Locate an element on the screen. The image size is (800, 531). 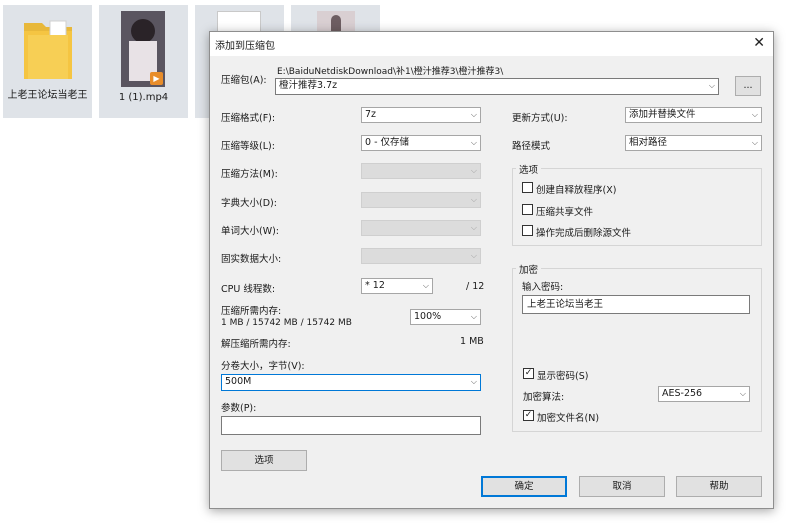
close-icon: ✕ is located at coordinates (759, 43).